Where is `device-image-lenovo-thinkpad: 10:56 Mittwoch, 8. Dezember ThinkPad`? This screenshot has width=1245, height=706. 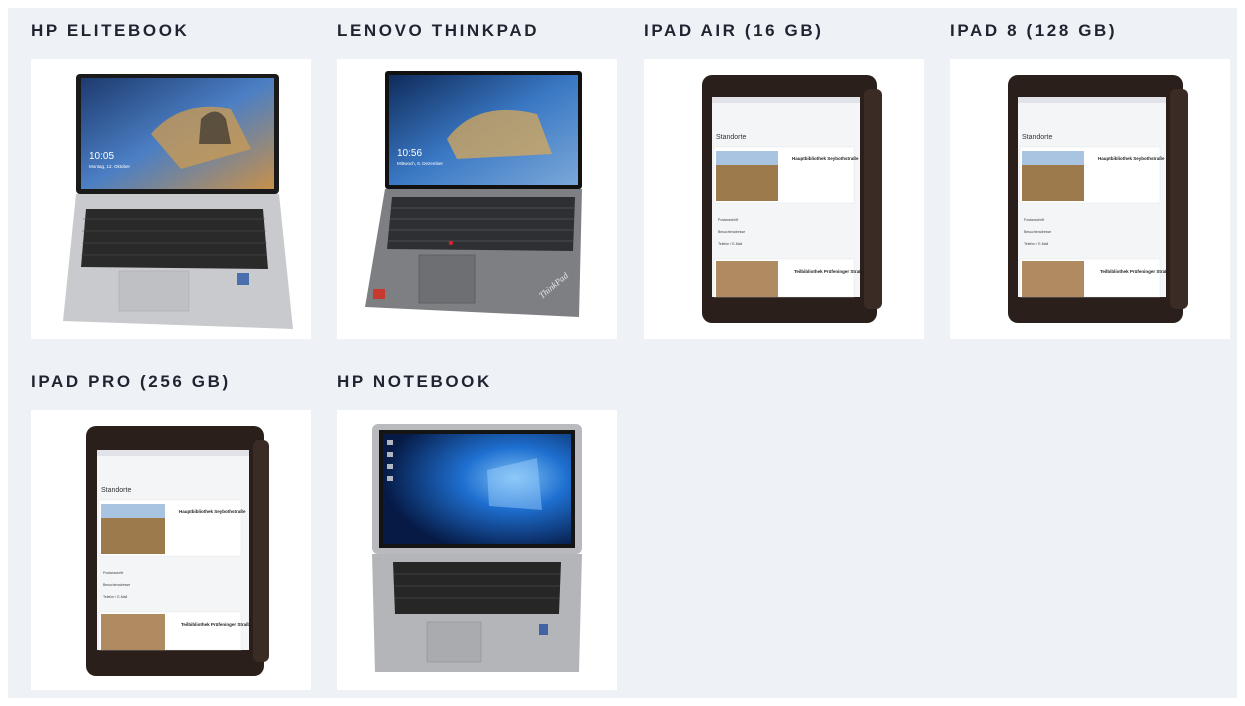
device-image-lenovo-thinkpad: 10:56 Mittwoch, 8. Dezember ThinkPad is located at coordinates (477, 199).